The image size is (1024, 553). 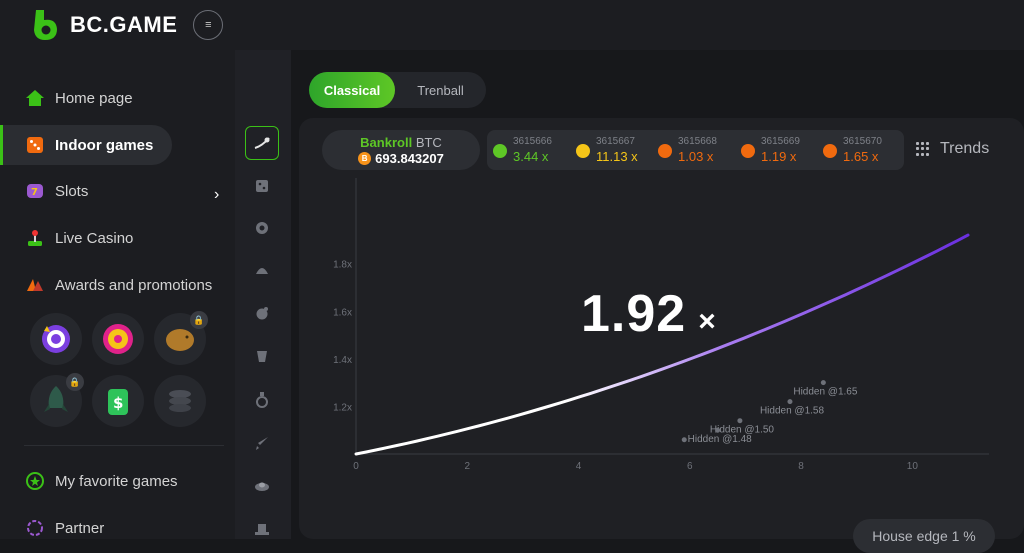 I want to click on slots-icon: 7, so click(x=35, y=191).